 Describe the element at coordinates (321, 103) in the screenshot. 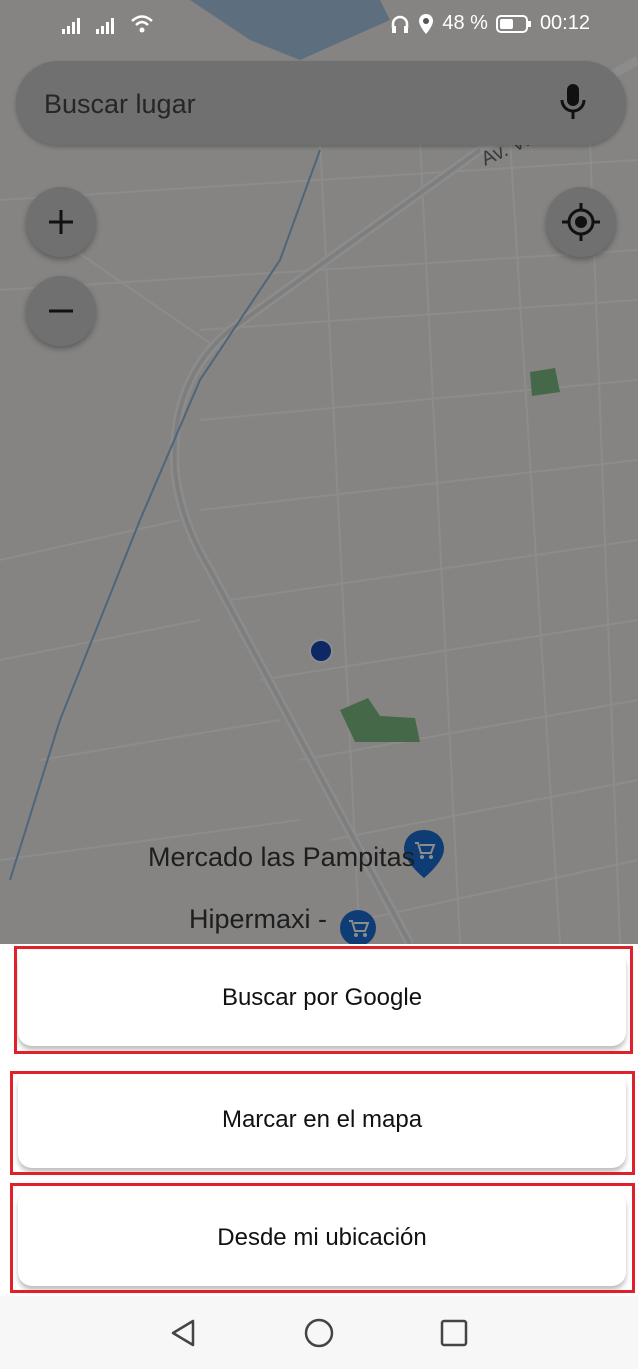

I see `search-bar: Buscar lugar` at that location.